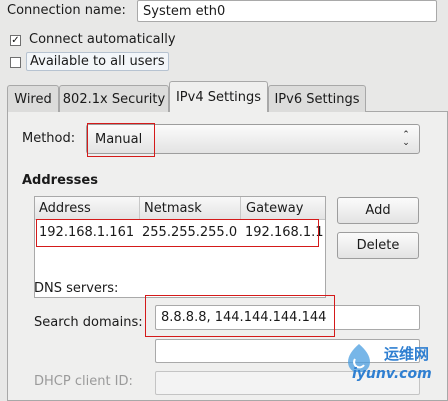 This screenshot has height=401, width=448. Describe the element at coordinates (66, 10) in the screenshot. I see `connection-name-label: Connection name:` at that location.